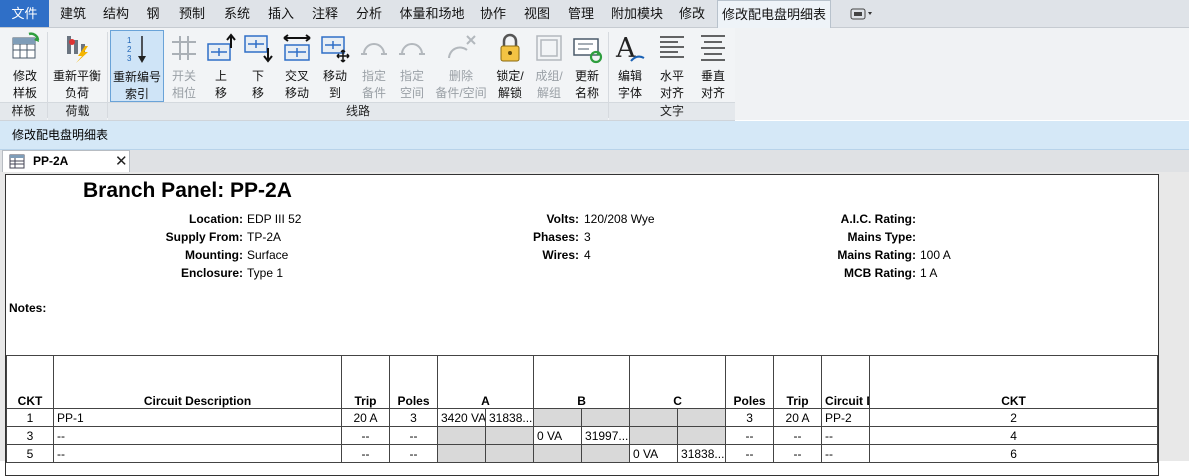  What do you see at coordinates (558, 436) in the screenshot?
I see `phase-b-load-cell: 0 VA` at bounding box center [558, 436].